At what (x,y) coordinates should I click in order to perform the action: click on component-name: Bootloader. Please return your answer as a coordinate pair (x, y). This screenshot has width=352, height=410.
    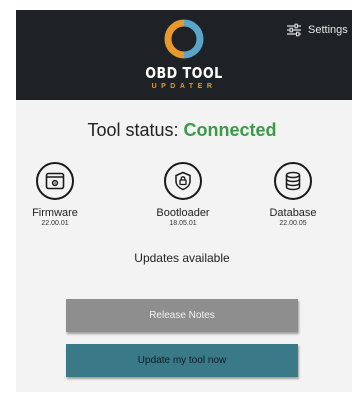
    Looking at the image, I should click on (183, 213).